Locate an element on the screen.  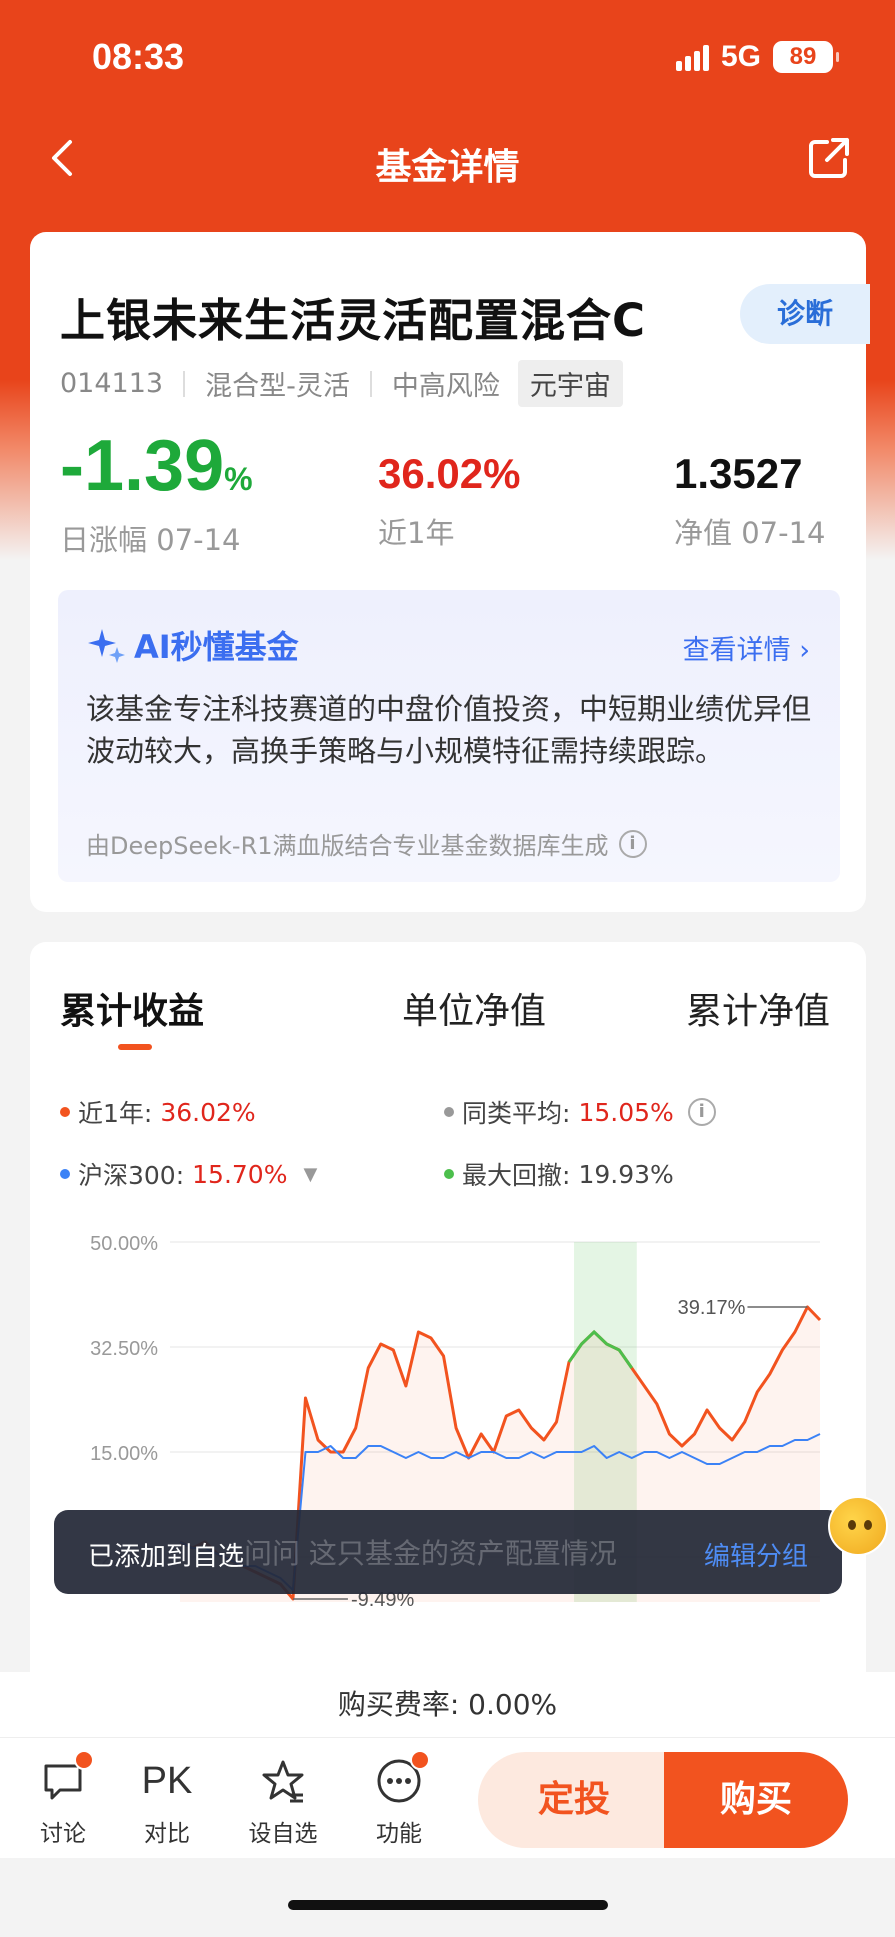
tab-indicator is located at coordinates (135, 1047).